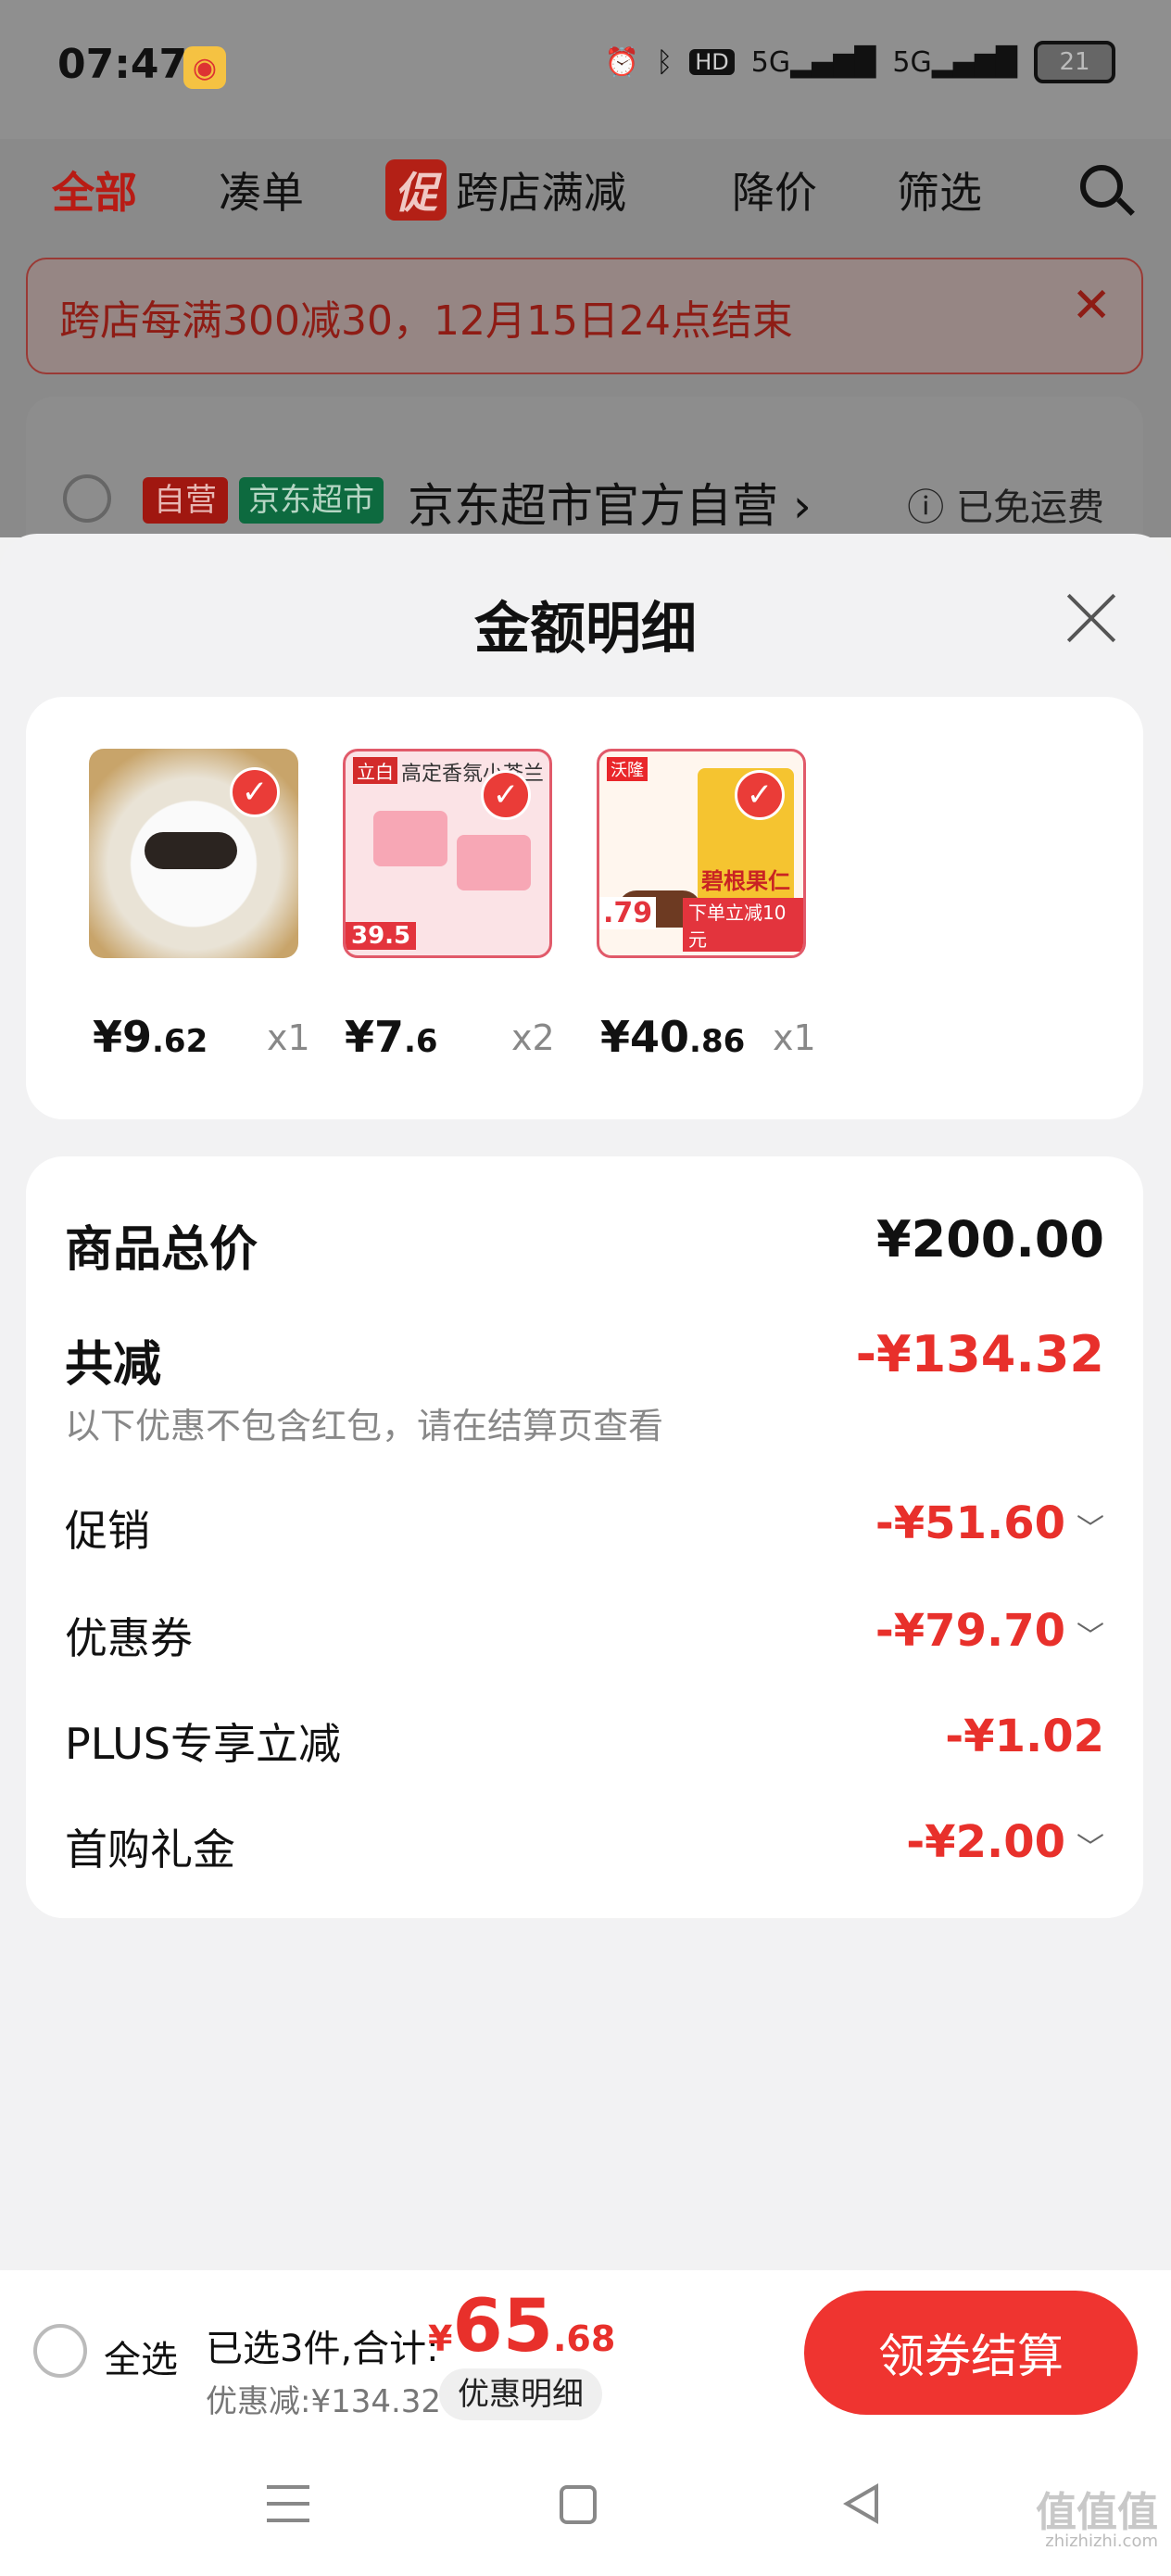  Describe the element at coordinates (1005, 1842) in the screenshot. I see `first-purchase-value: -¥2.00 ﹀` at that location.